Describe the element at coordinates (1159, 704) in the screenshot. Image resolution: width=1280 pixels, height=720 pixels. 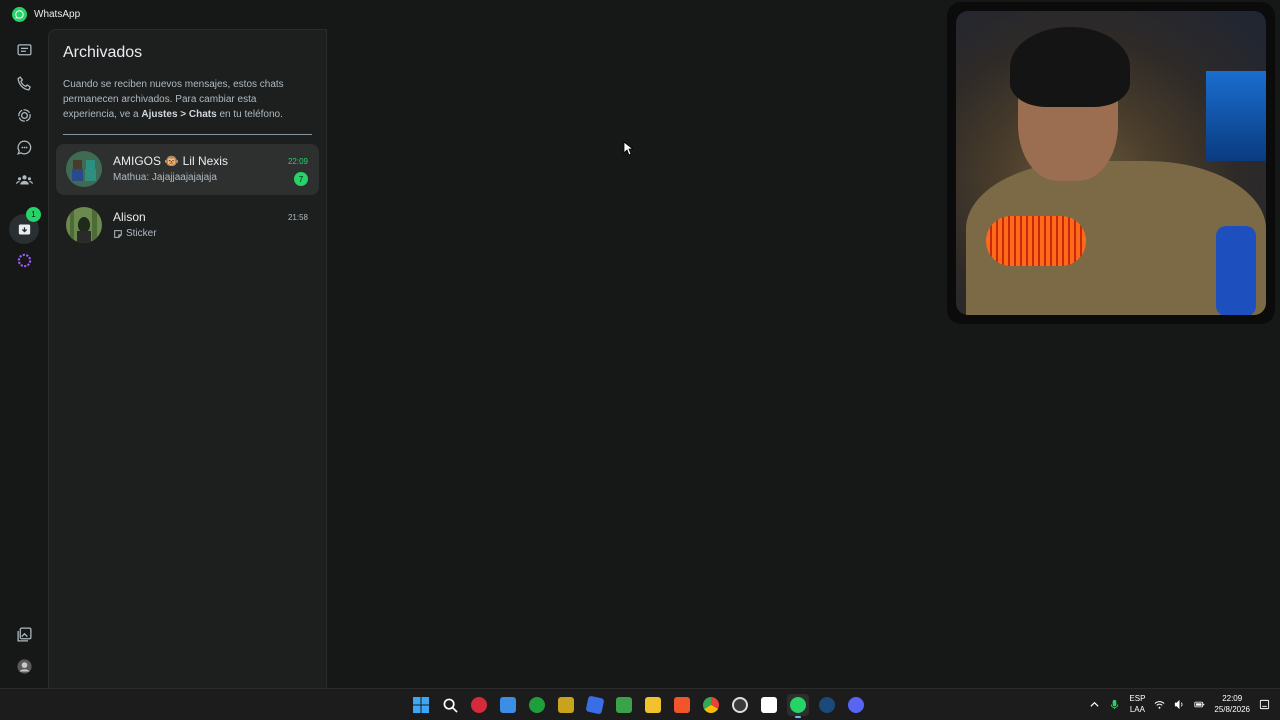
I see `wifi-icon` at that location.